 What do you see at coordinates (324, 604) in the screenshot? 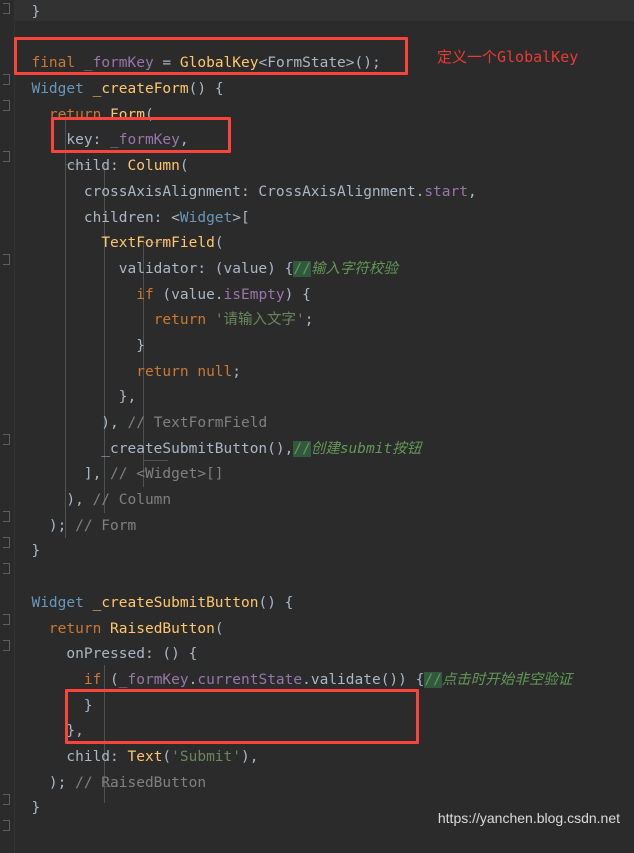
I see `code-line: Widget _createSubmitButton() {` at bounding box center [324, 604].